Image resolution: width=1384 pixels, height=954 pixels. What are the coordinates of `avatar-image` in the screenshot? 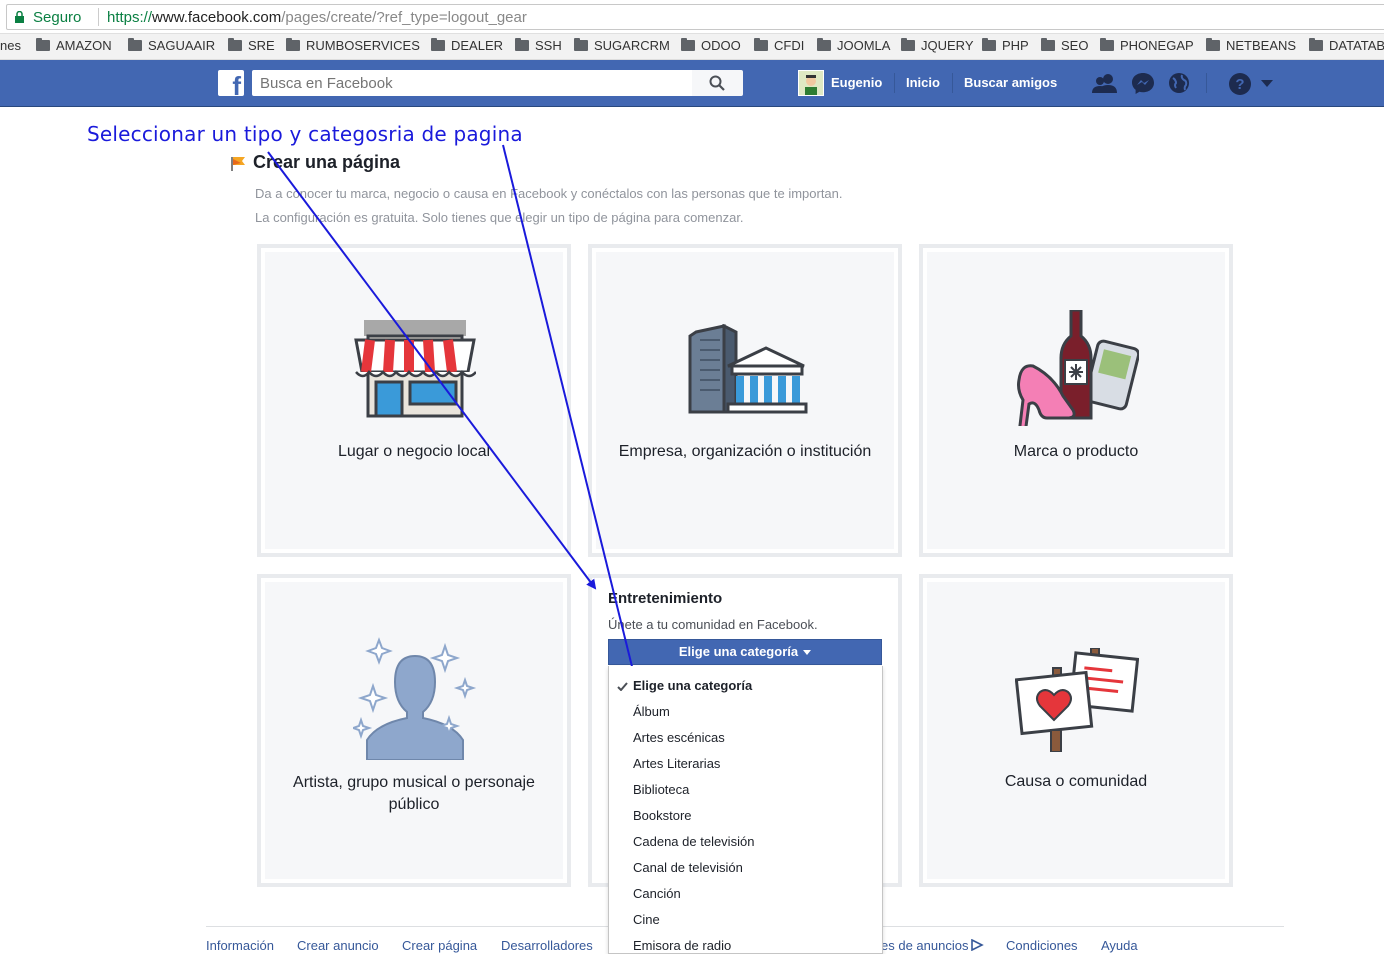 It's located at (811, 83).